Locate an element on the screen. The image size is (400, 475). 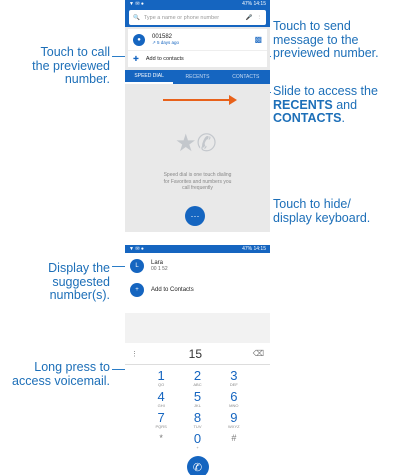
avatar: ● is located at coordinates (139, 39).